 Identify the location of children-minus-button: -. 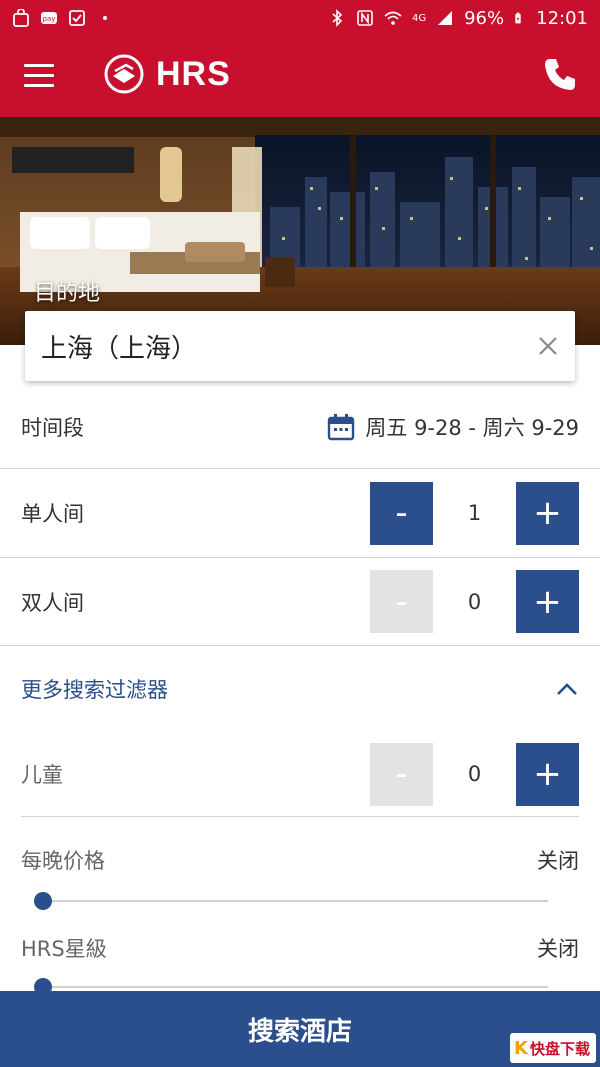
(401, 774).